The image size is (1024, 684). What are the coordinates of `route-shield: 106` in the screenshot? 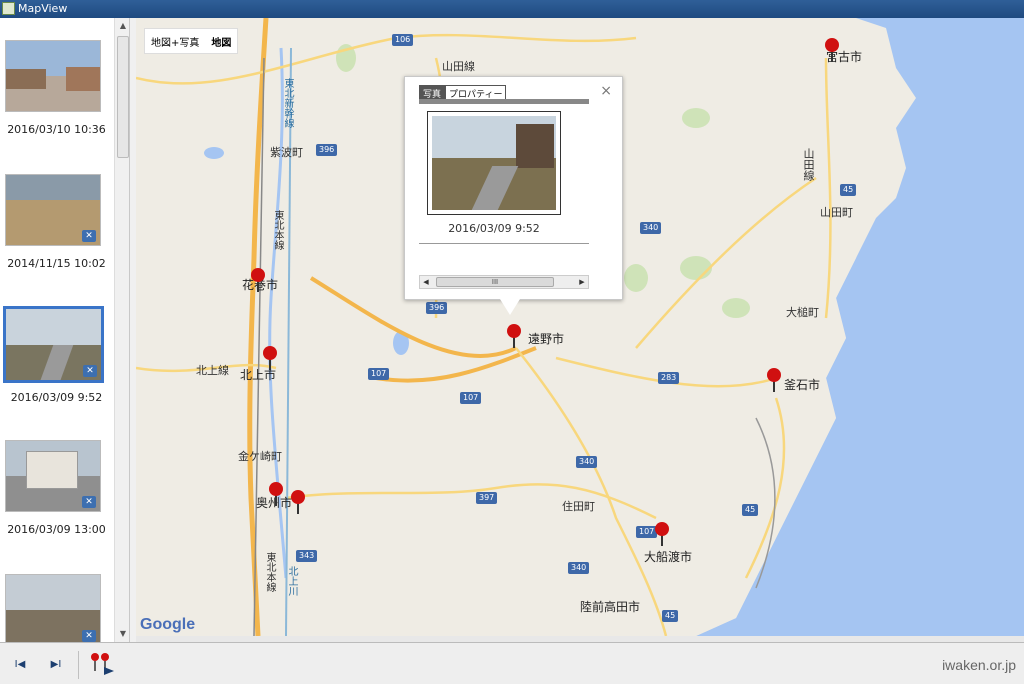 It's located at (403, 40).